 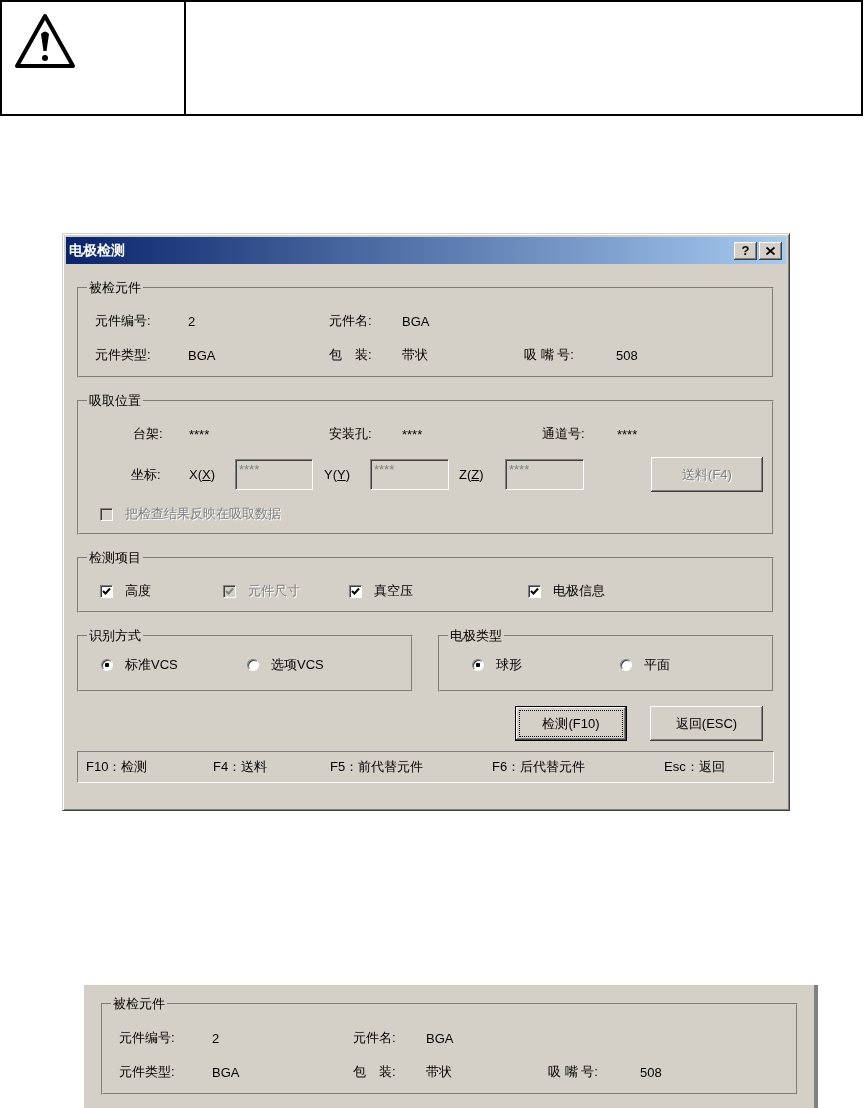 I want to click on coord-label: Z(Z), so click(x=471, y=474).